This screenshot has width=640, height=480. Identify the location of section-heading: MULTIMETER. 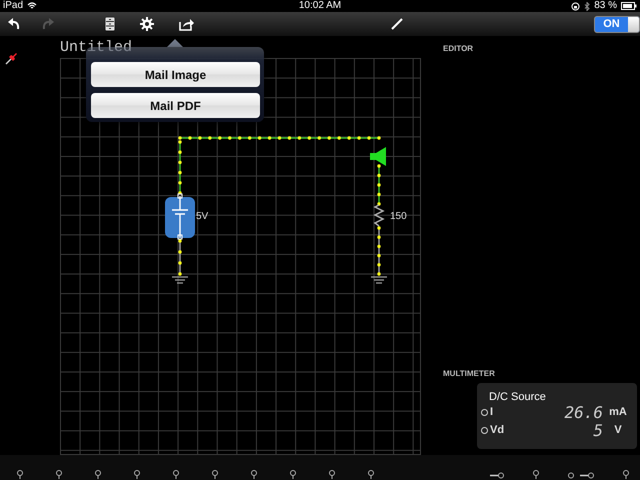
(469, 374).